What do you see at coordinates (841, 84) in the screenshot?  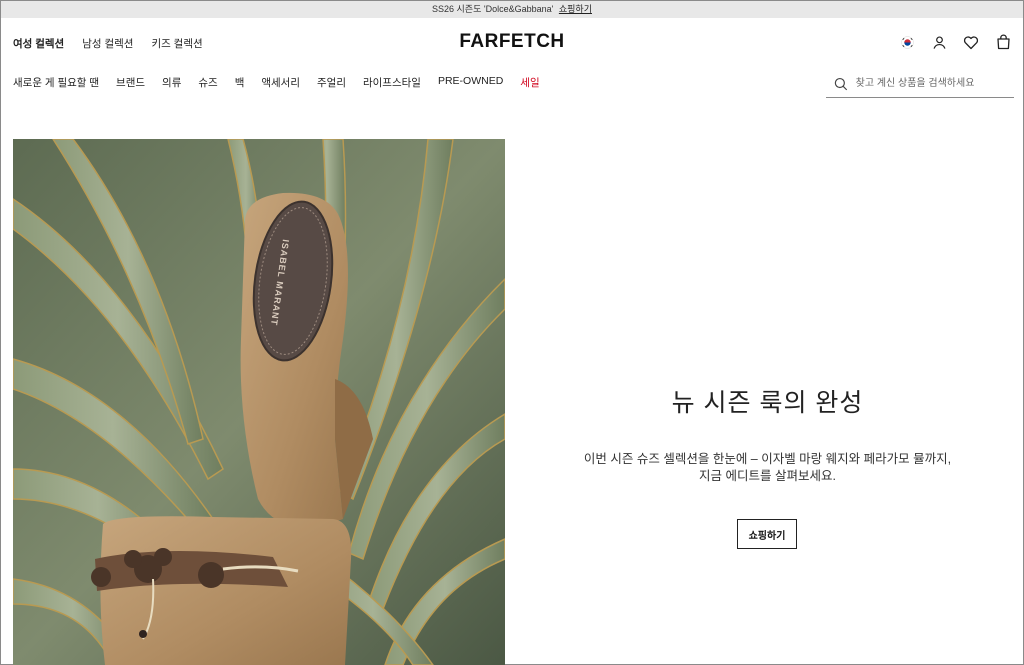 I see `search-icon` at bounding box center [841, 84].